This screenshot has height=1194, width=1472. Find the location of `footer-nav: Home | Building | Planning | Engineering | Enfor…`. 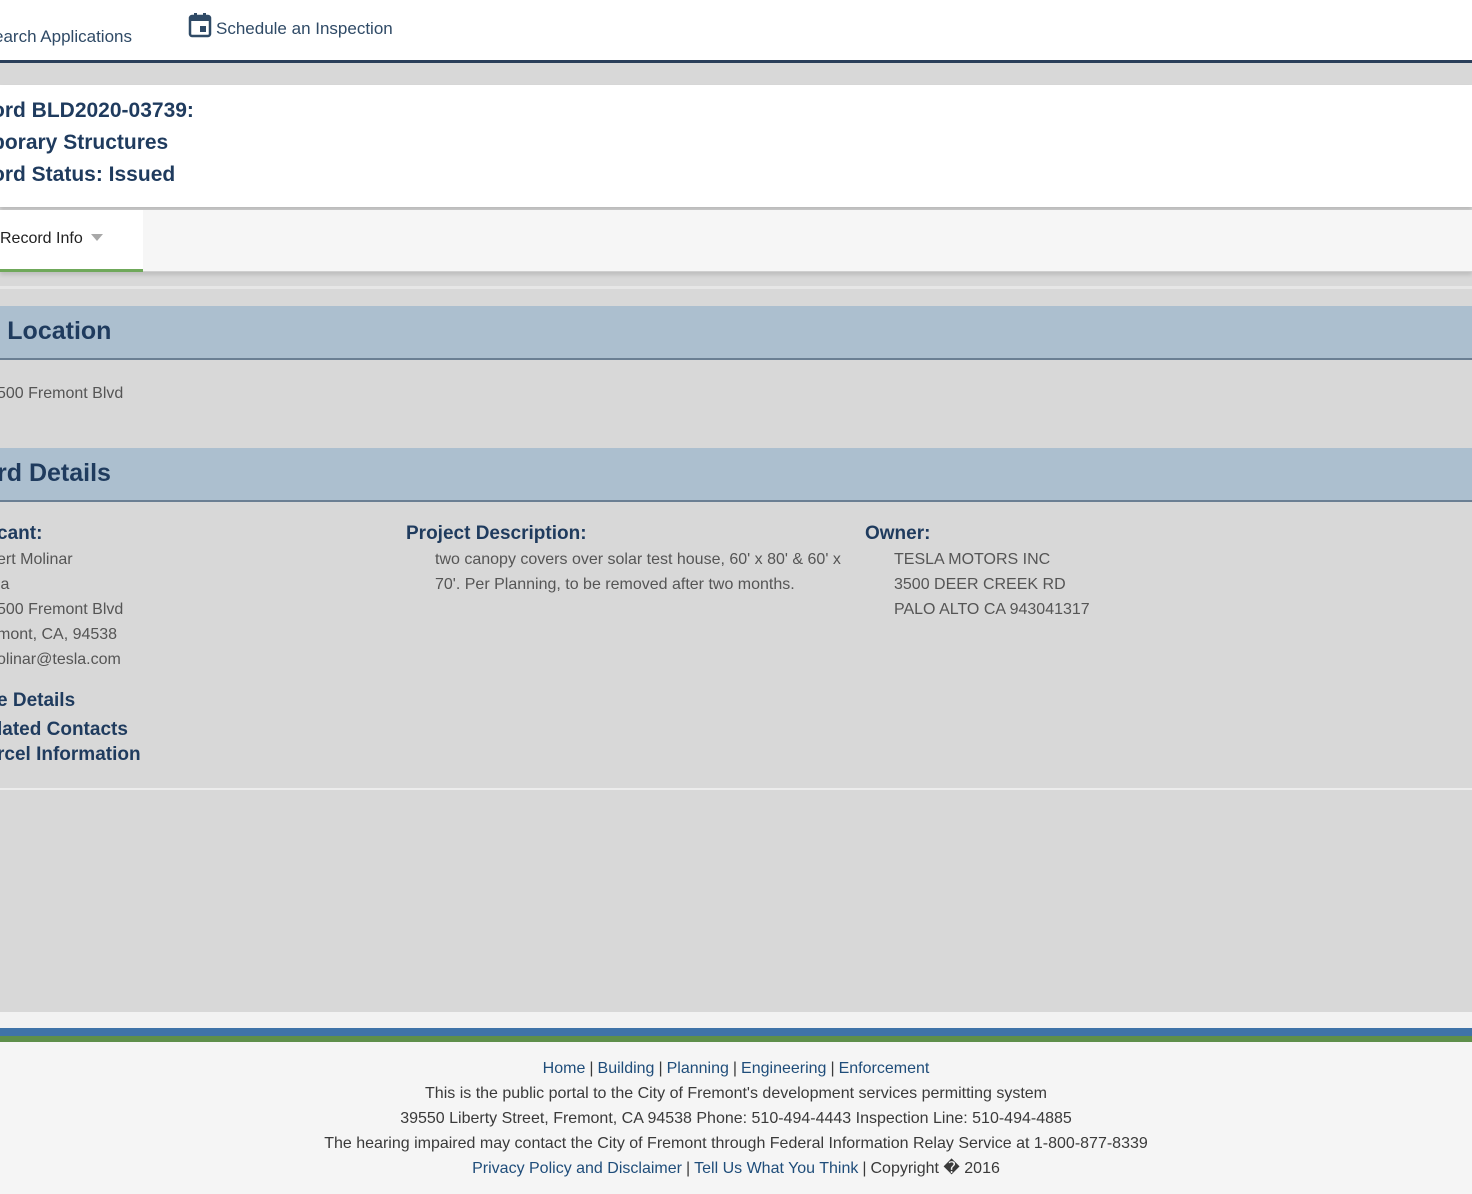

footer-nav: Home | Building | Planning | Engineering | Enfor… is located at coordinates (736, 1068).